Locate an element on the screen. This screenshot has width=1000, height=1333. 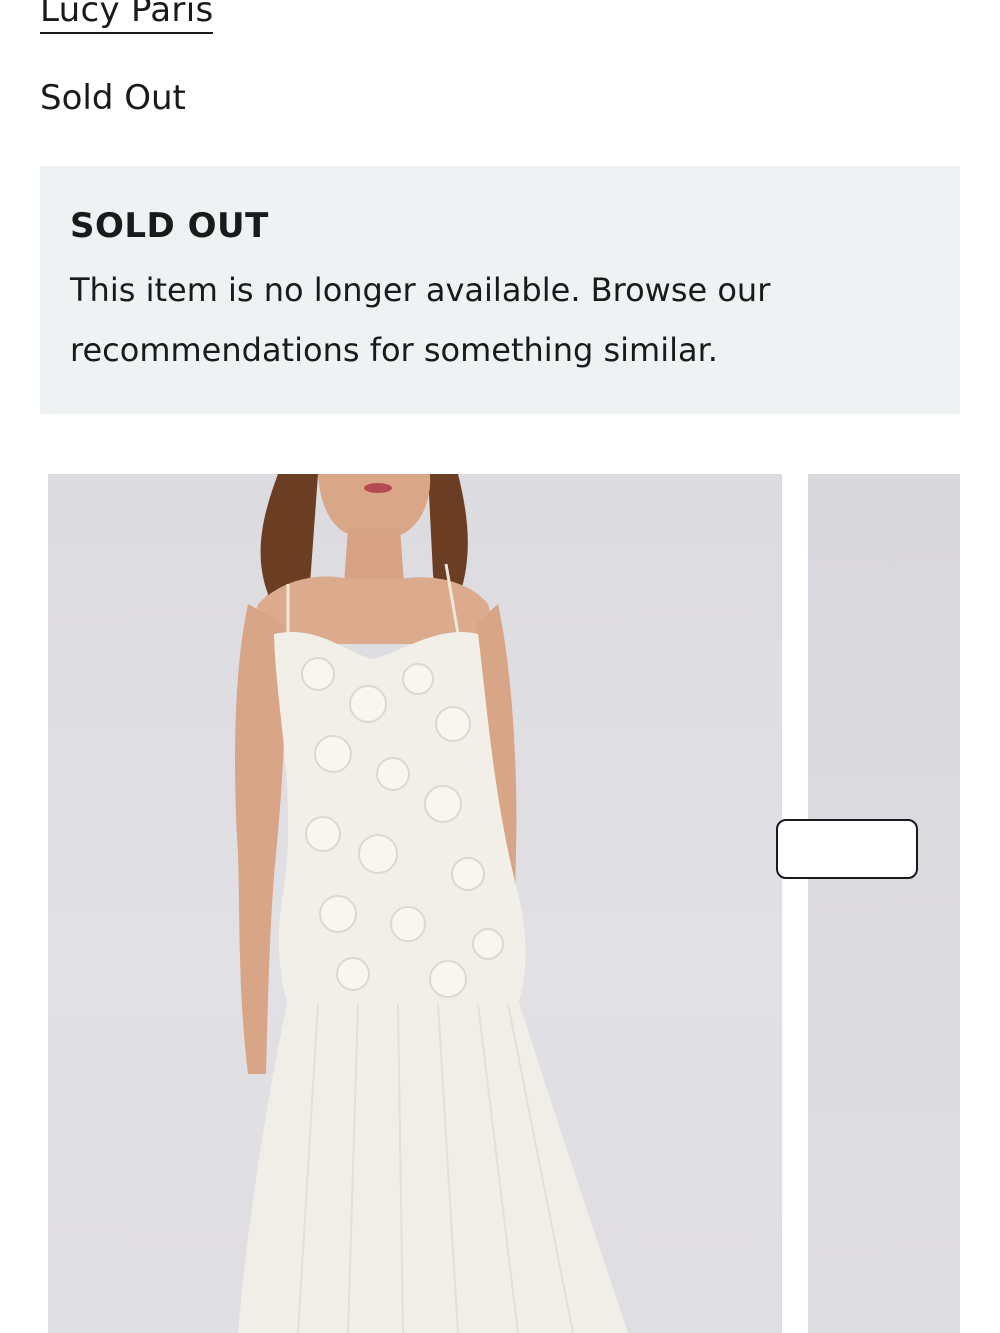
carousel-next-button is located at coordinates (847, 849).